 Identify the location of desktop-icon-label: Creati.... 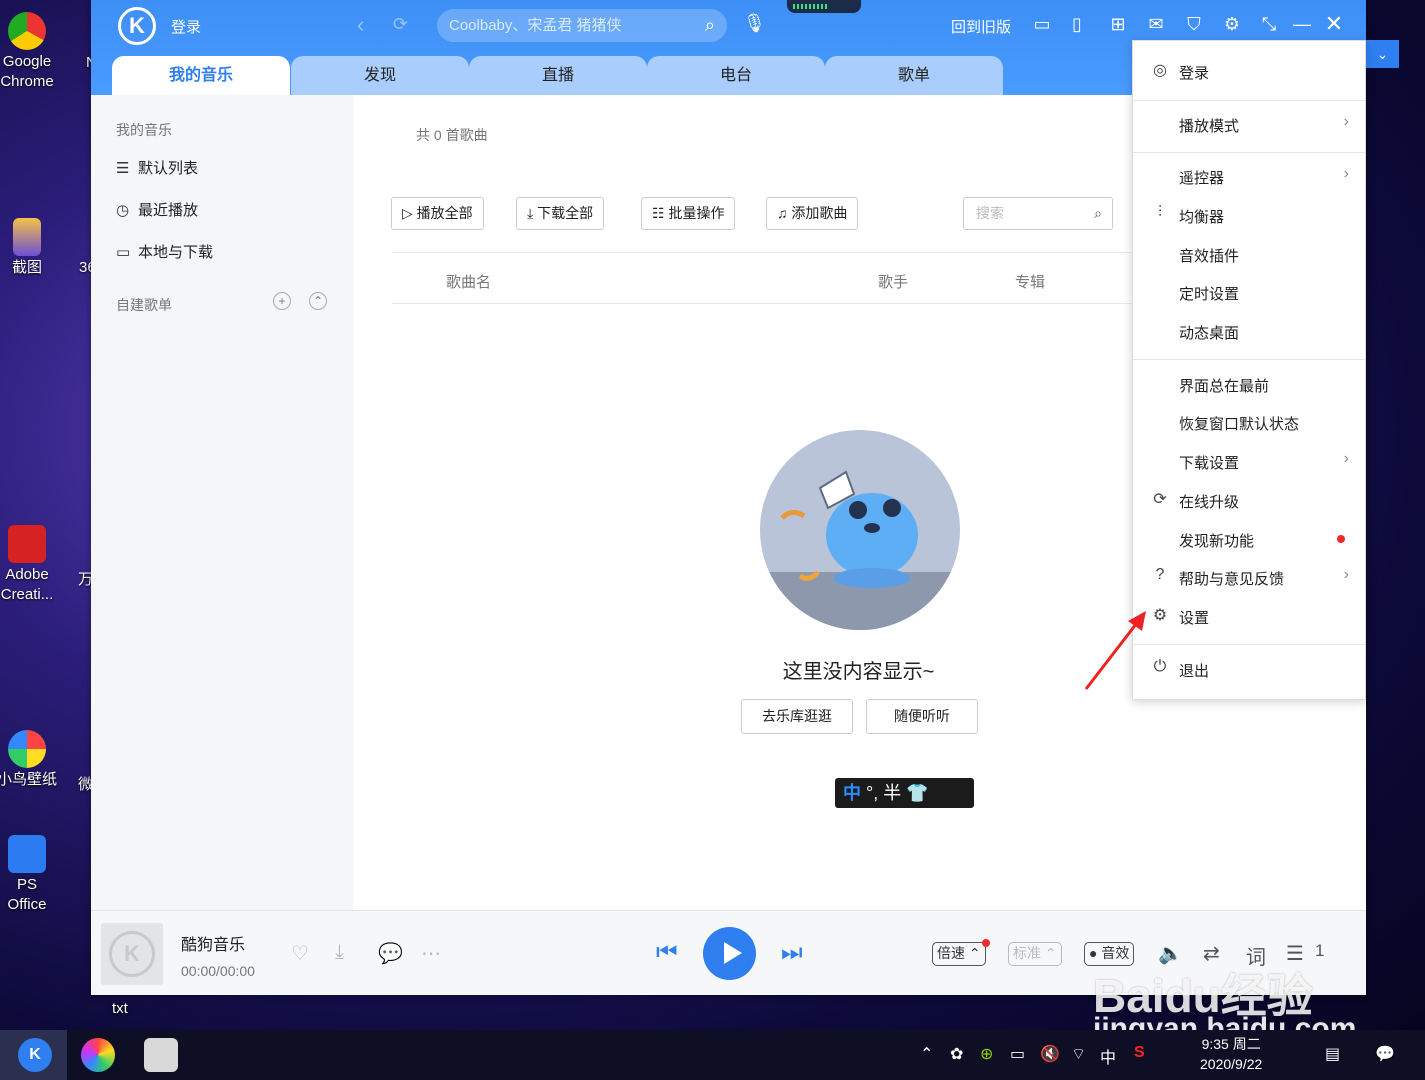
(27, 594).